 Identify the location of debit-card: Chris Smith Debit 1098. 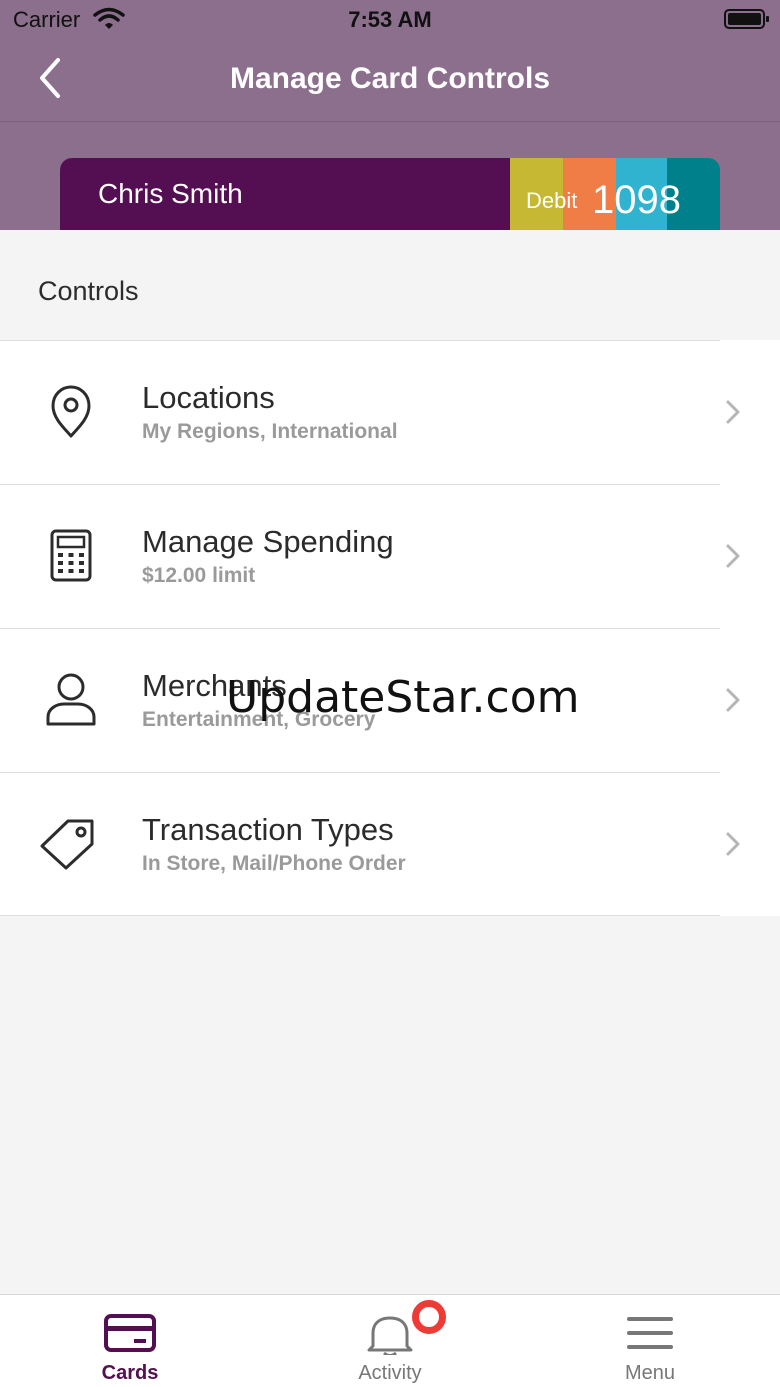
(390, 194).